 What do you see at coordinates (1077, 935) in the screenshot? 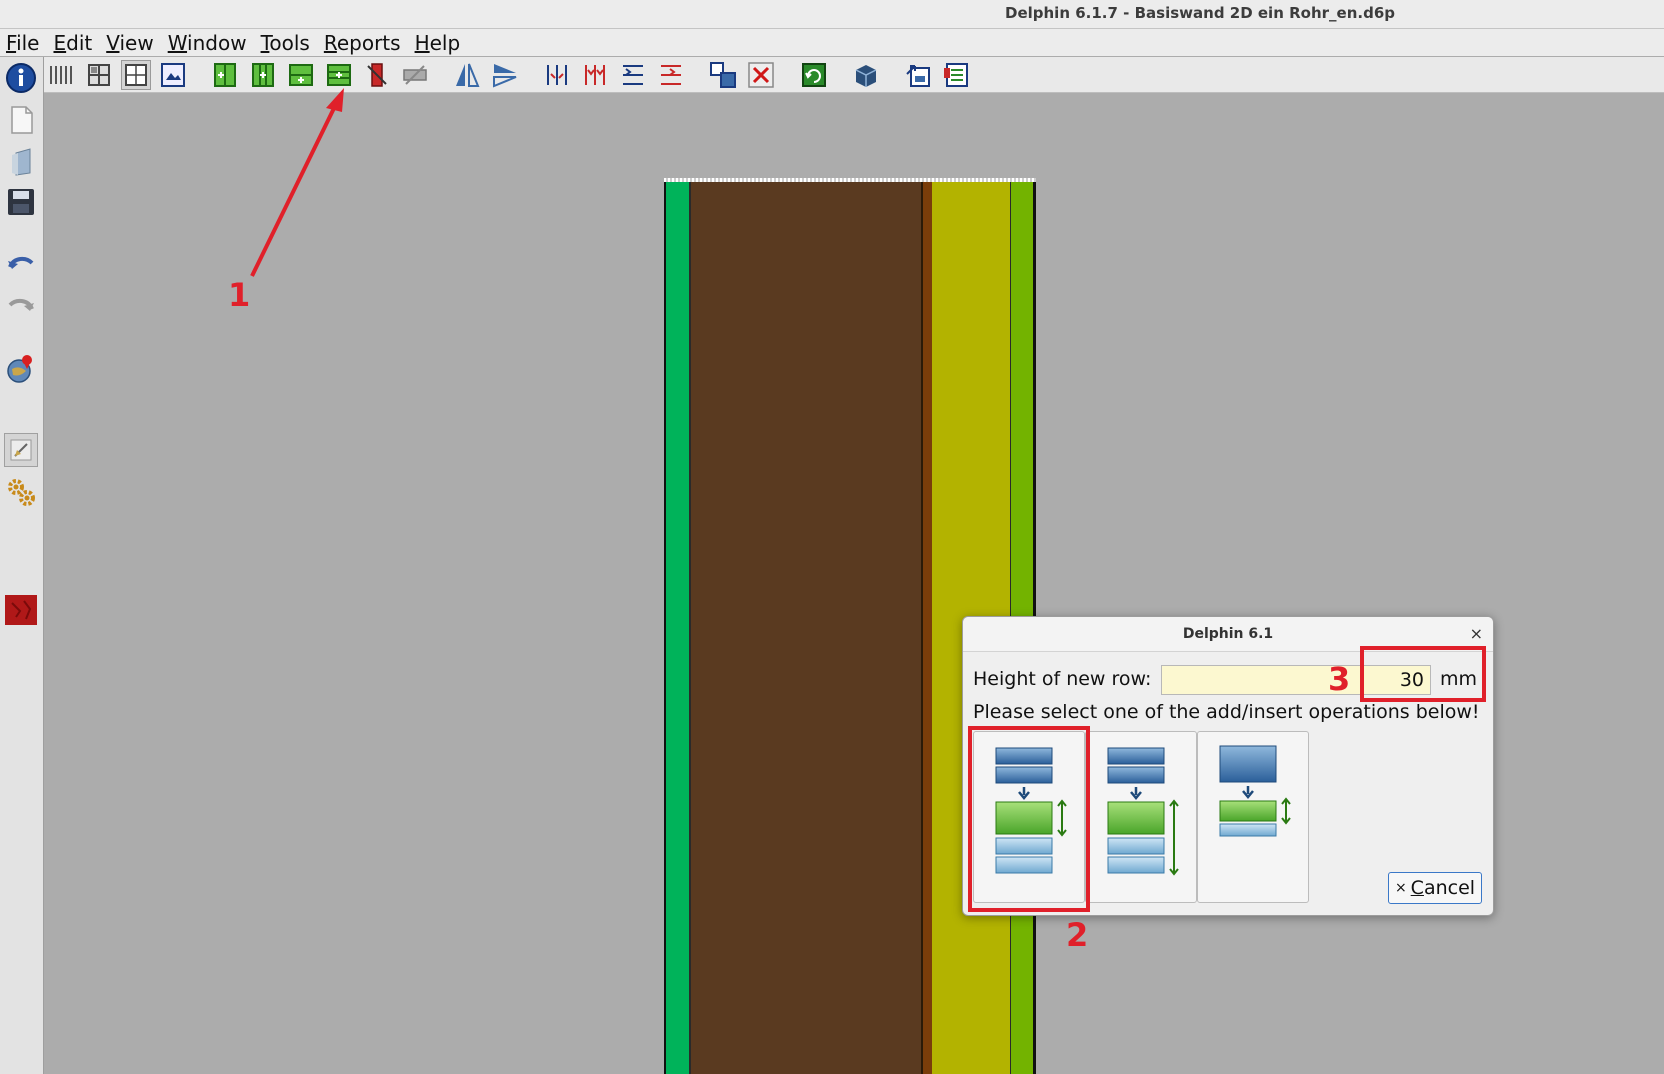
I see `annotation-label-2: 2` at bounding box center [1077, 935].